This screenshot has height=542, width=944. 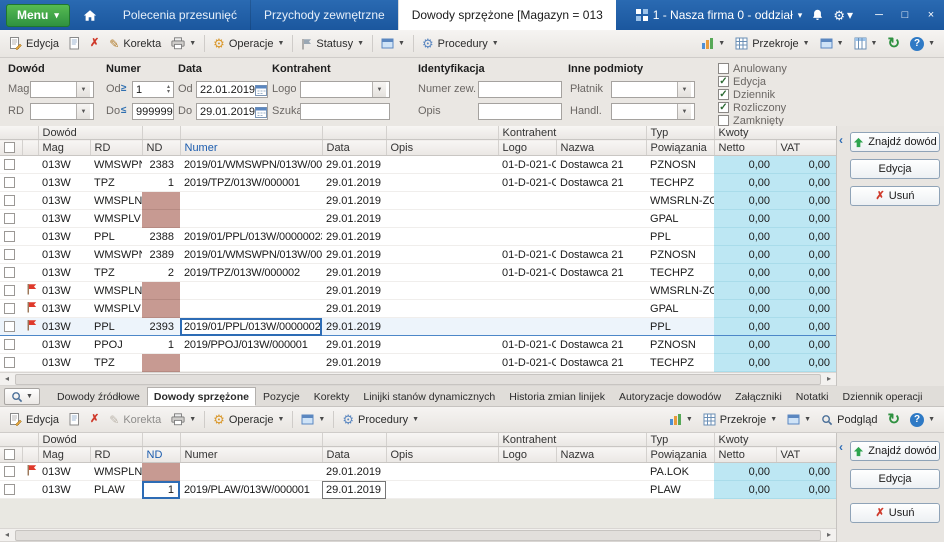 I want to click on cell-typ: PA.LOK, so click(x=680, y=471).